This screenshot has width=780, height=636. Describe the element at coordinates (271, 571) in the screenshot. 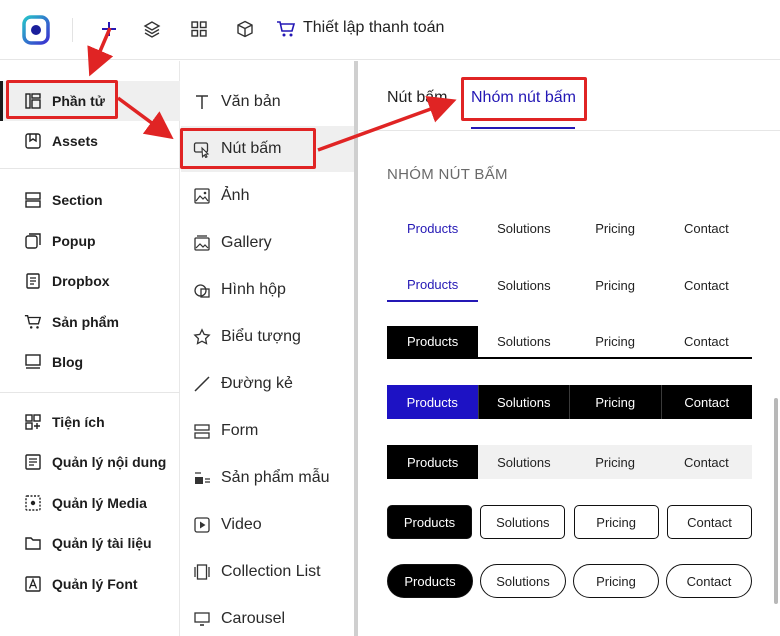

I see `element-item-label: Collection List` at that location.